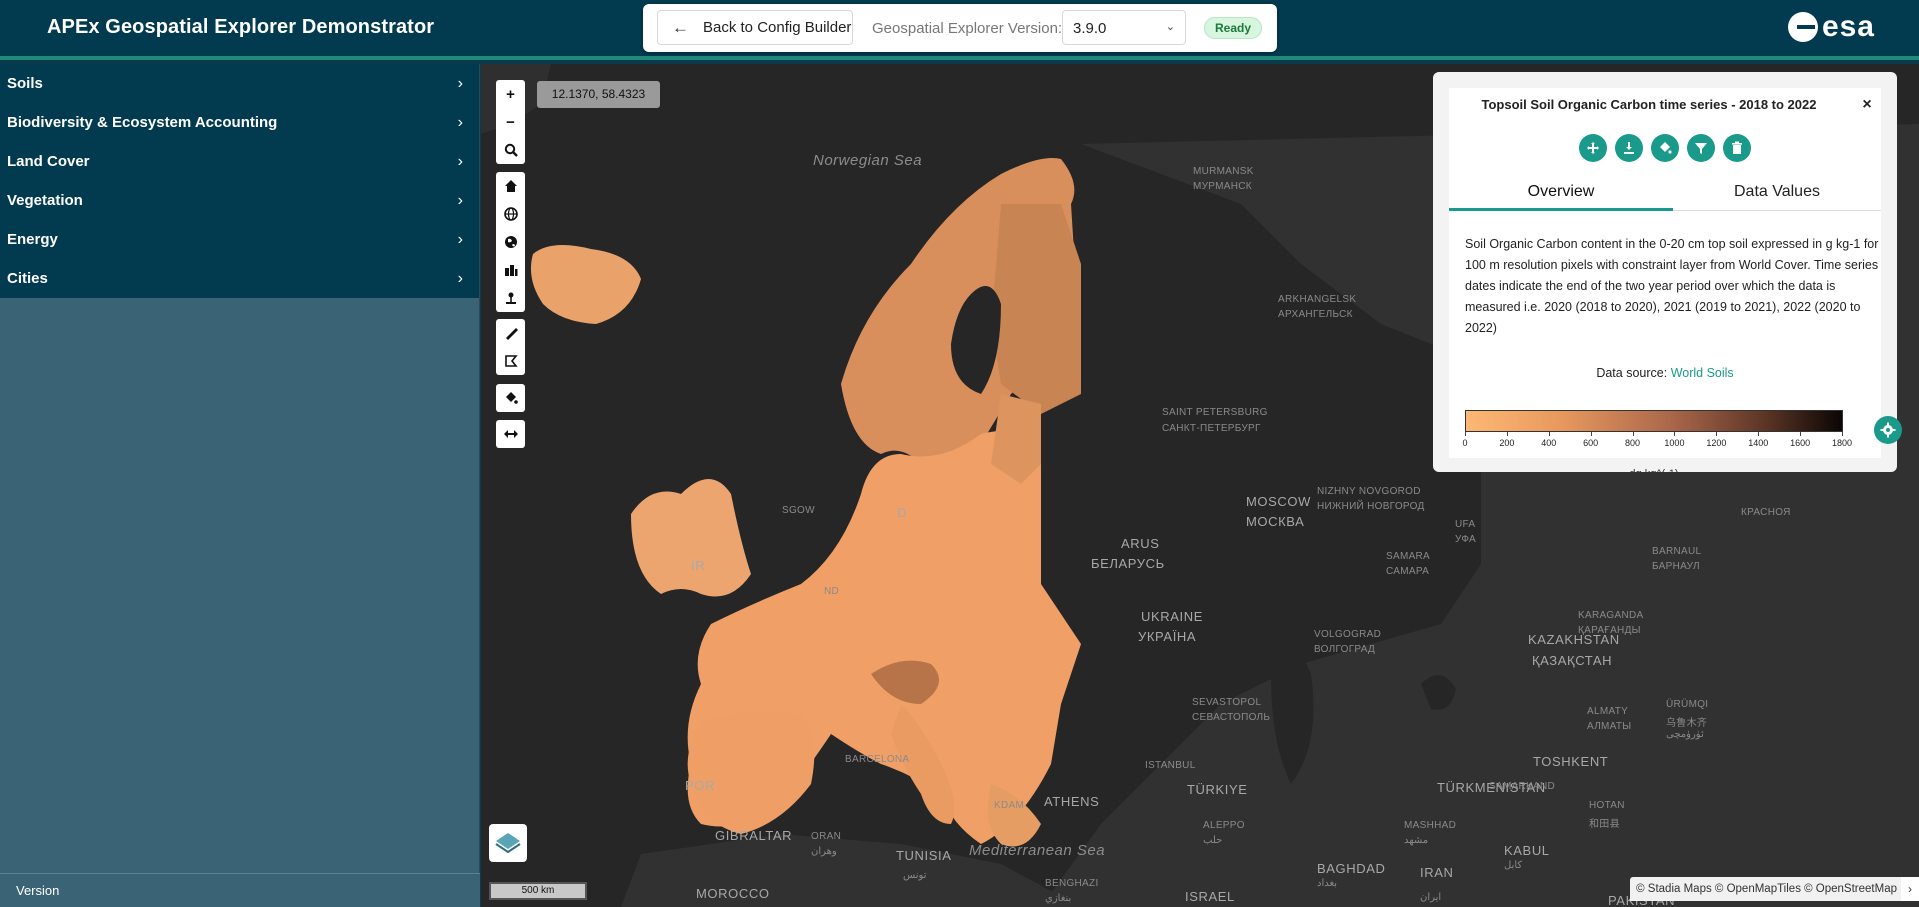  I want to click on panel-tabs: Overview Data Values, so click(1665, 192).